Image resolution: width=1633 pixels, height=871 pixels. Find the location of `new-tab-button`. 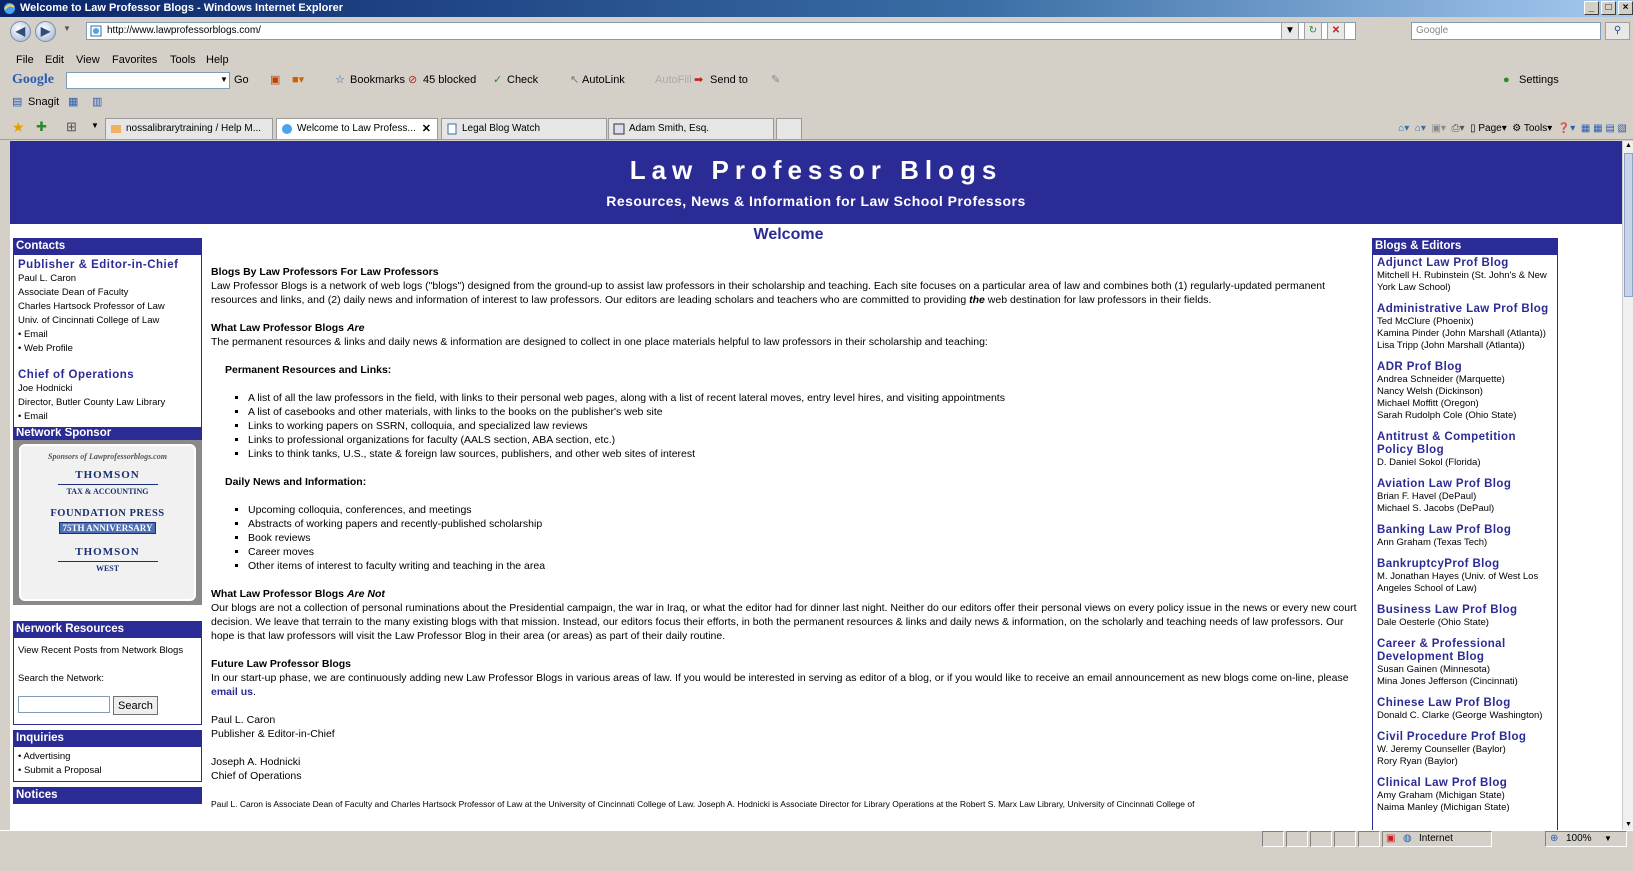

new-tab-button is located at coordinates (789, 128).